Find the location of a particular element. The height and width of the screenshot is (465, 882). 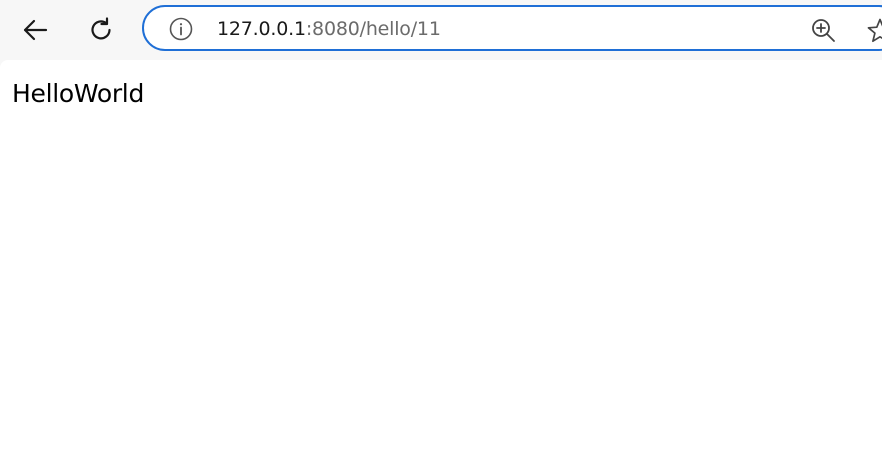

reload-button is located at coordinates (101, 30).